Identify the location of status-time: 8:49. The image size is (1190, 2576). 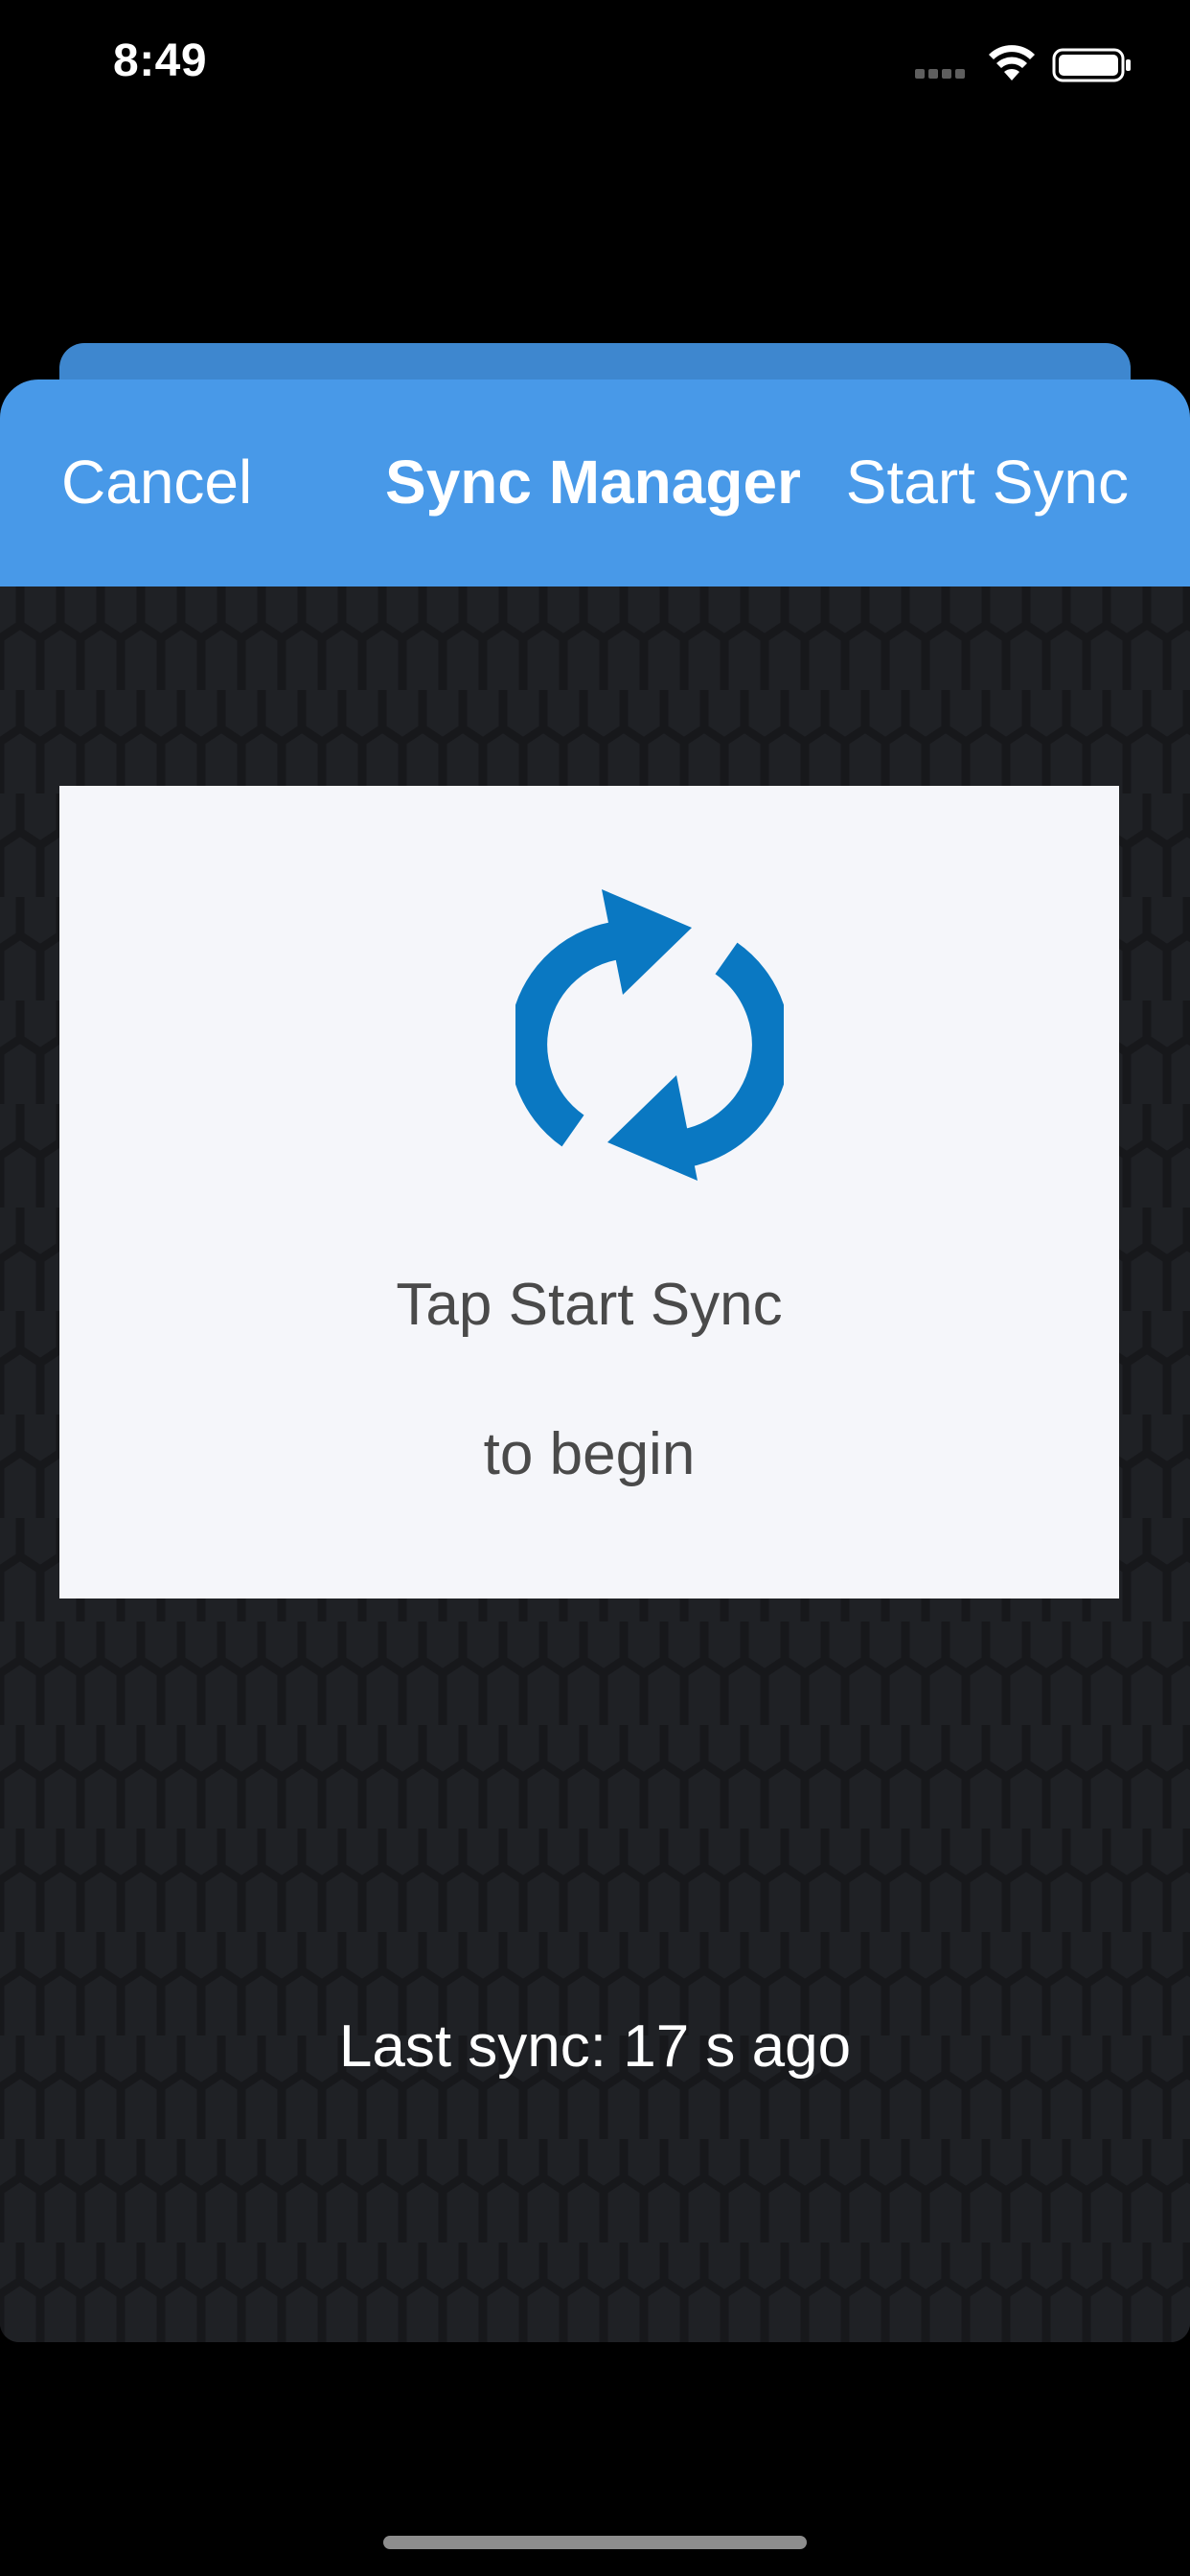
(160, 60).